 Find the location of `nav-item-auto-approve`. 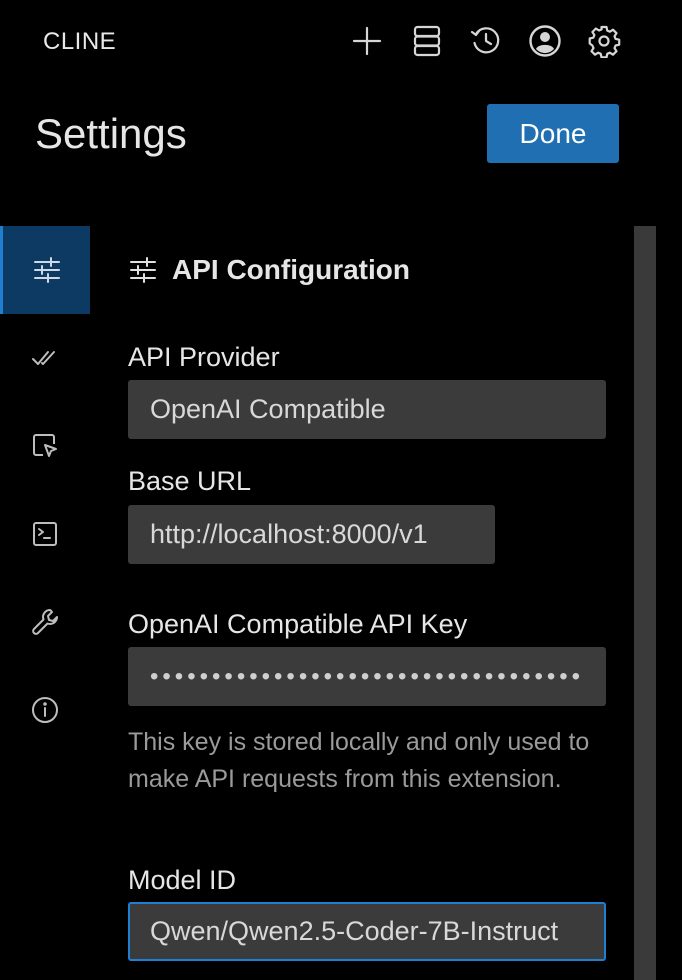

nav-item-auto-approve is located at coordinates (45, 358).